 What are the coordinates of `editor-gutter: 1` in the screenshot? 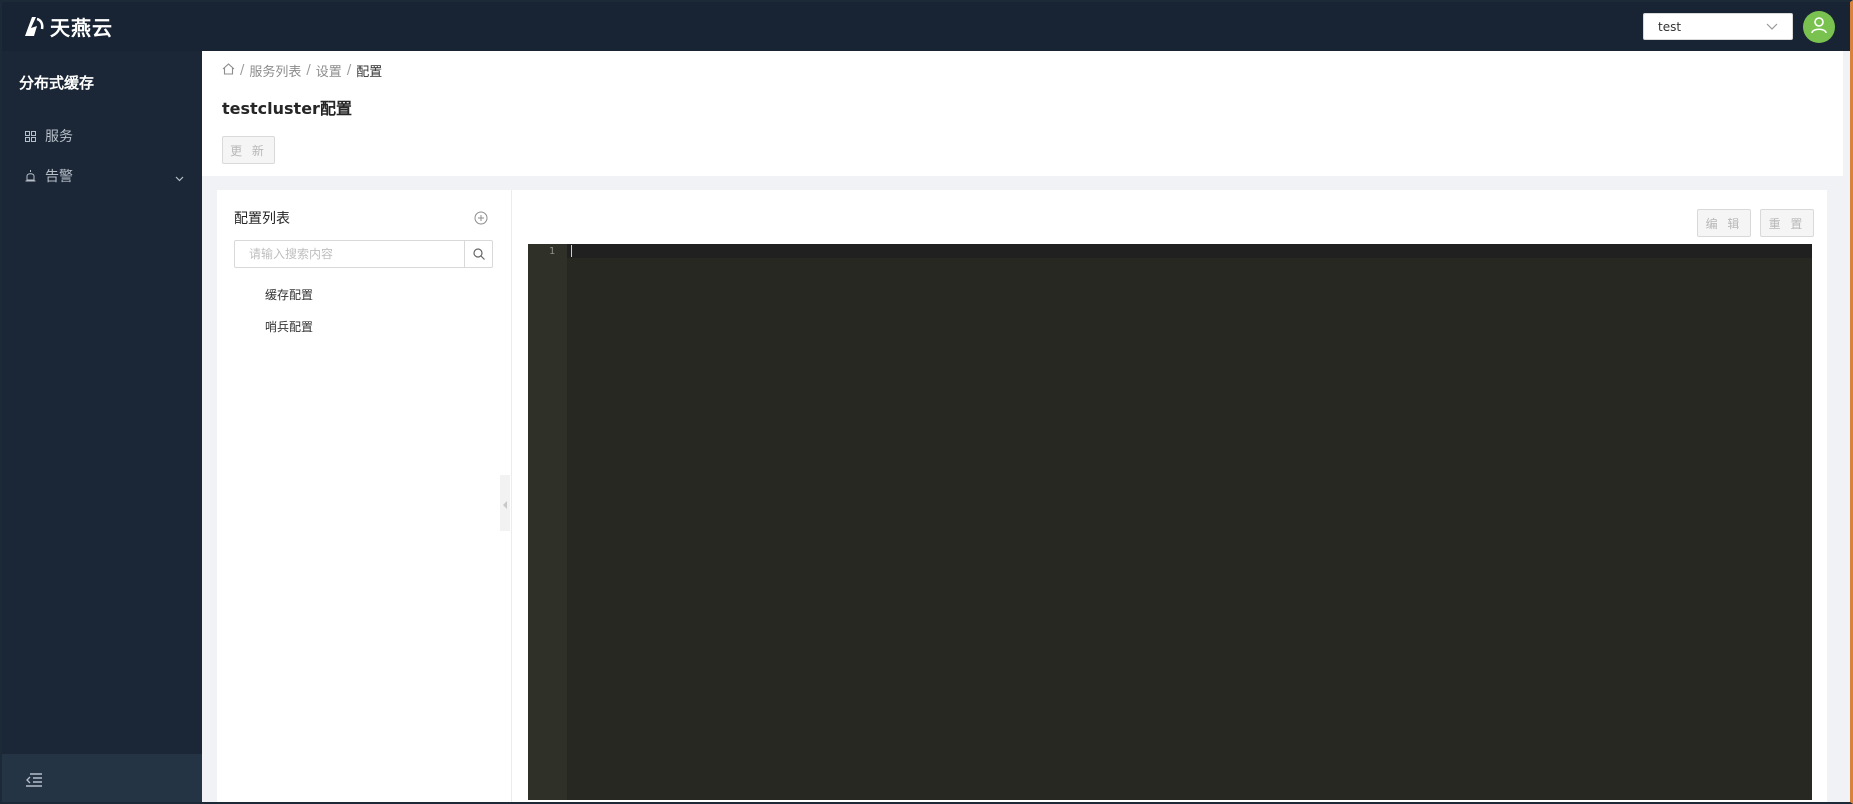 It's located at (547, 522).